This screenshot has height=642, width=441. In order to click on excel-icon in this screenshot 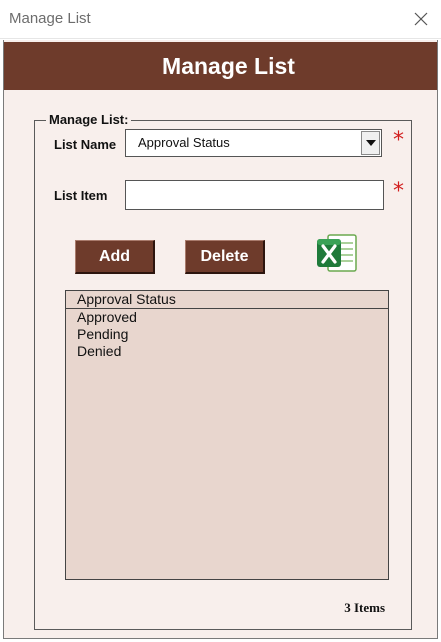, I will do `click(337, 253)`.